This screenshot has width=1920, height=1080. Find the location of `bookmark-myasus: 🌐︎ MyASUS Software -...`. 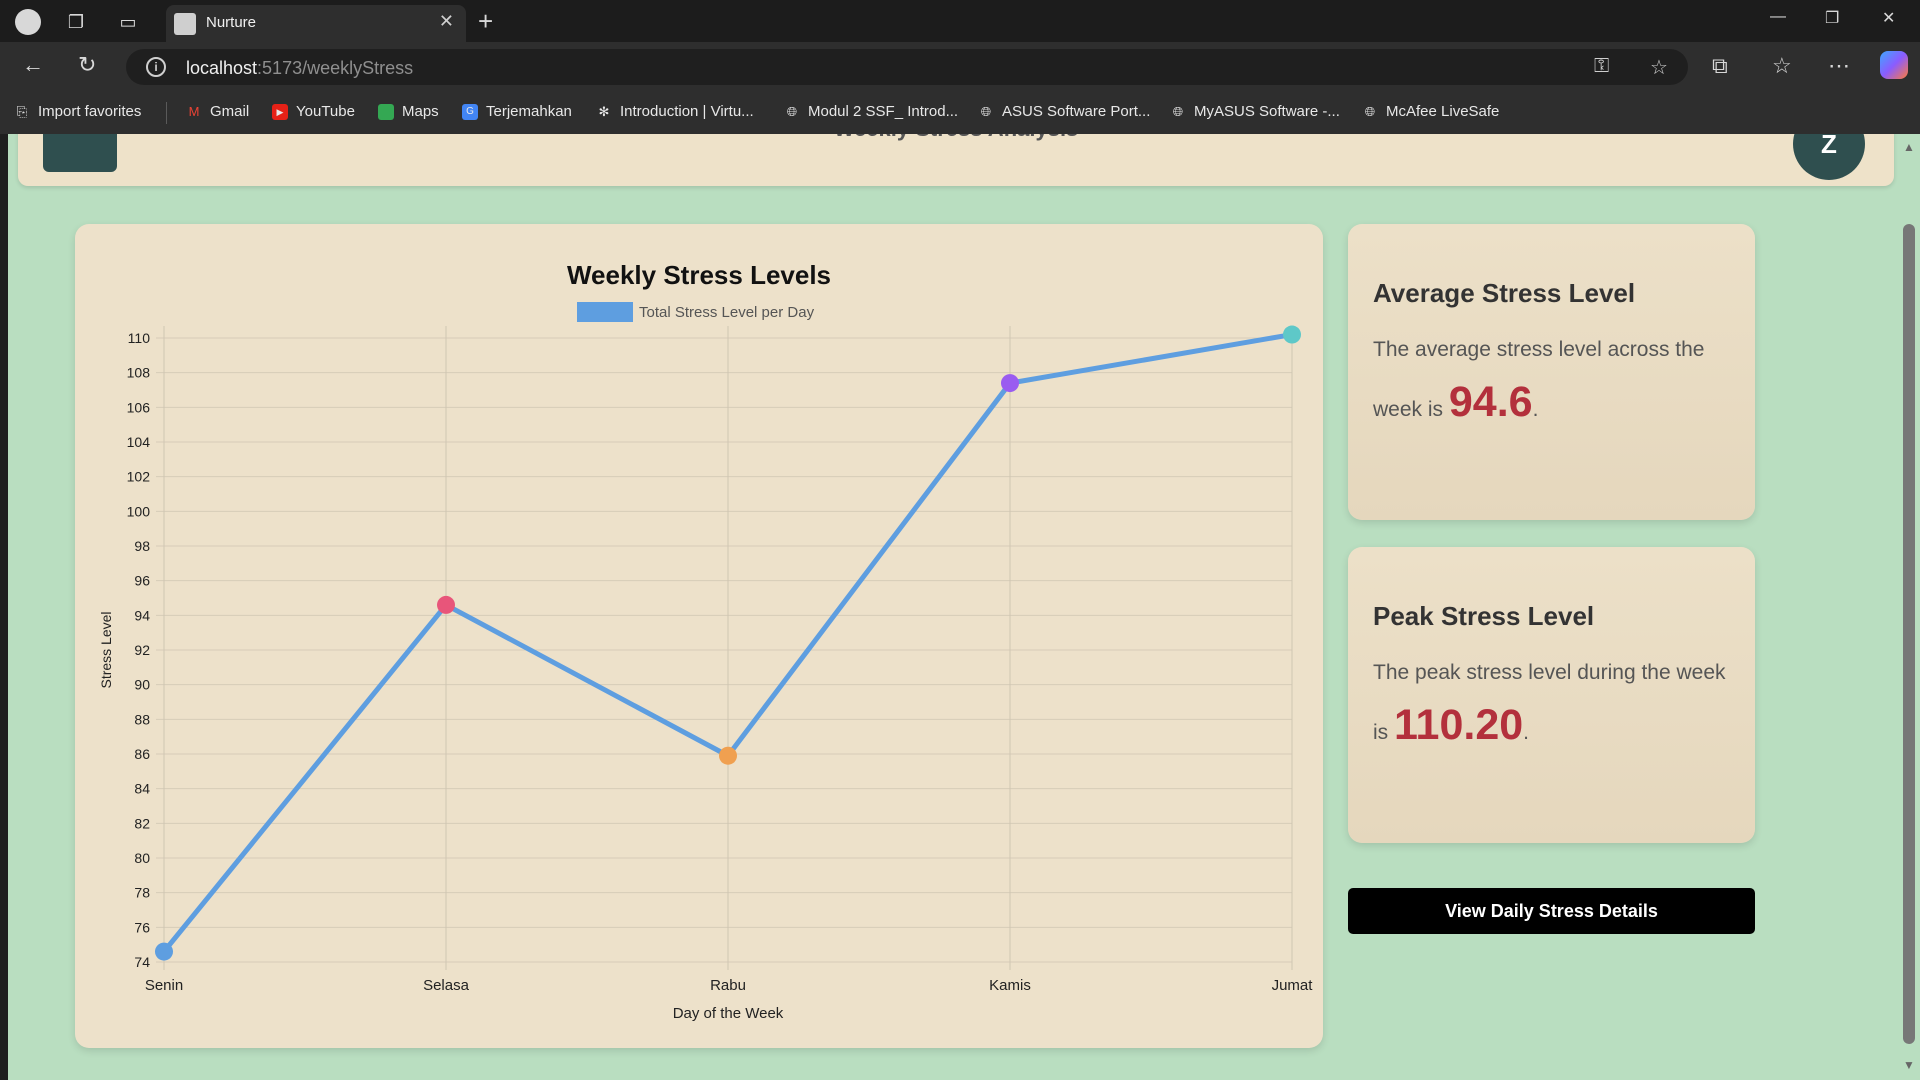

bookmark-myasus: 🌐︎ MyASUS Software -... is located at coordinates (1255, 111).